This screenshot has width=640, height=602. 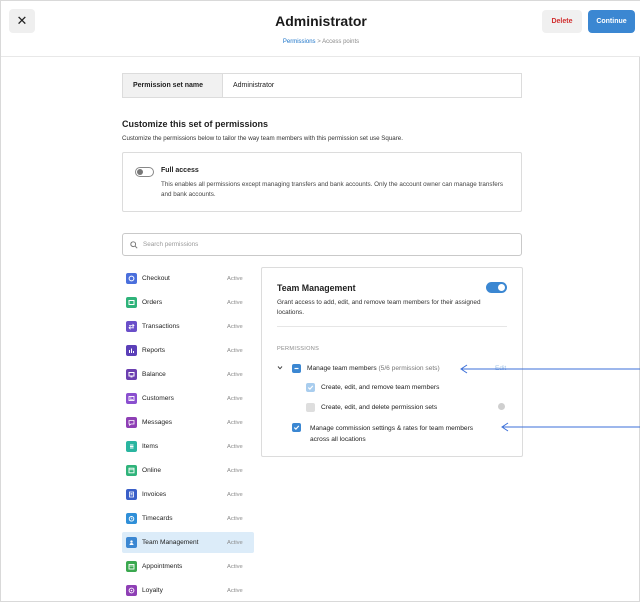 I want to click on delete-button: Delete, so click(x=562, y=21).